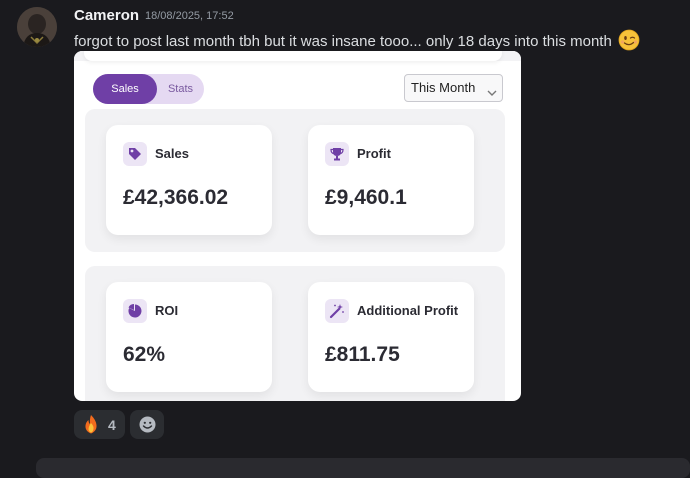 This screenshot has width=690, height=478. I want to click on avatar, so click(37, 27).